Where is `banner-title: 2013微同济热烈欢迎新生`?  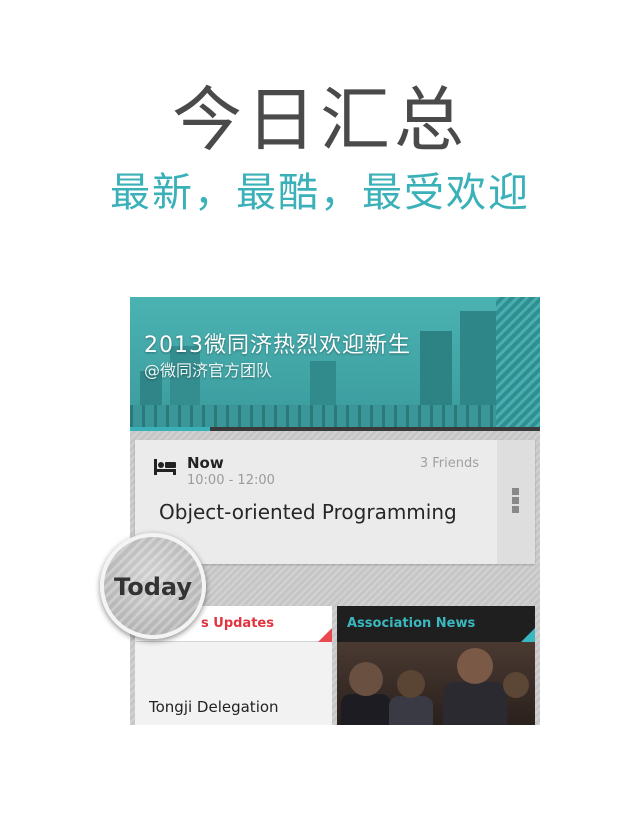
banner-title: 2013微同济热烈欢迎新生 is located at coordinates (277, 345).